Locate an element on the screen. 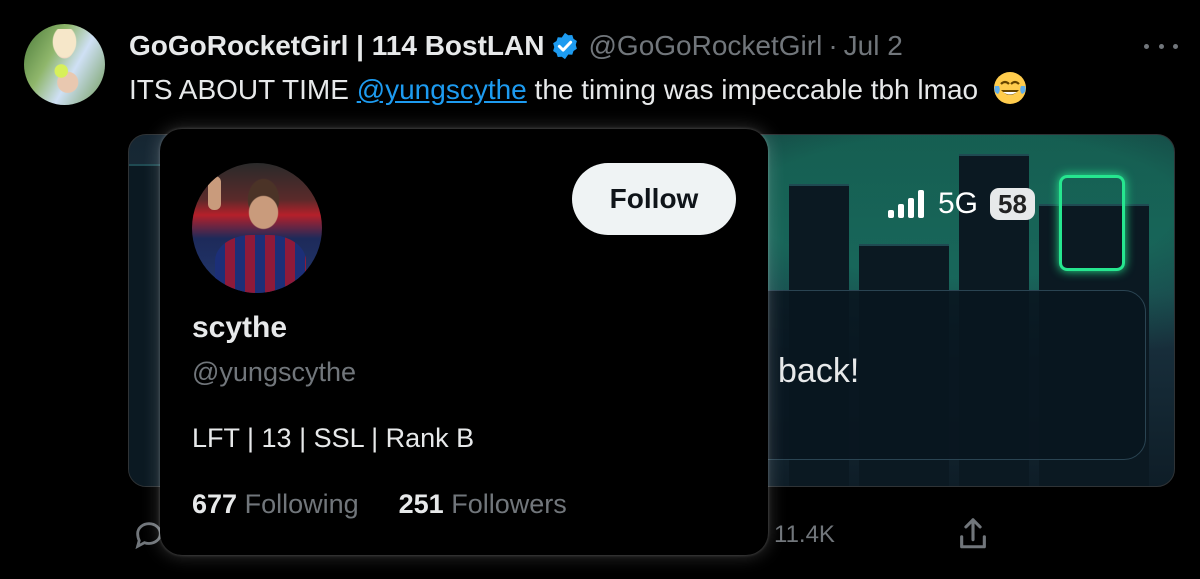 The height and width of the screenshot is (579, 1200). author-handle: @GoGoRocketGirl is located at coordinates (705, 46).